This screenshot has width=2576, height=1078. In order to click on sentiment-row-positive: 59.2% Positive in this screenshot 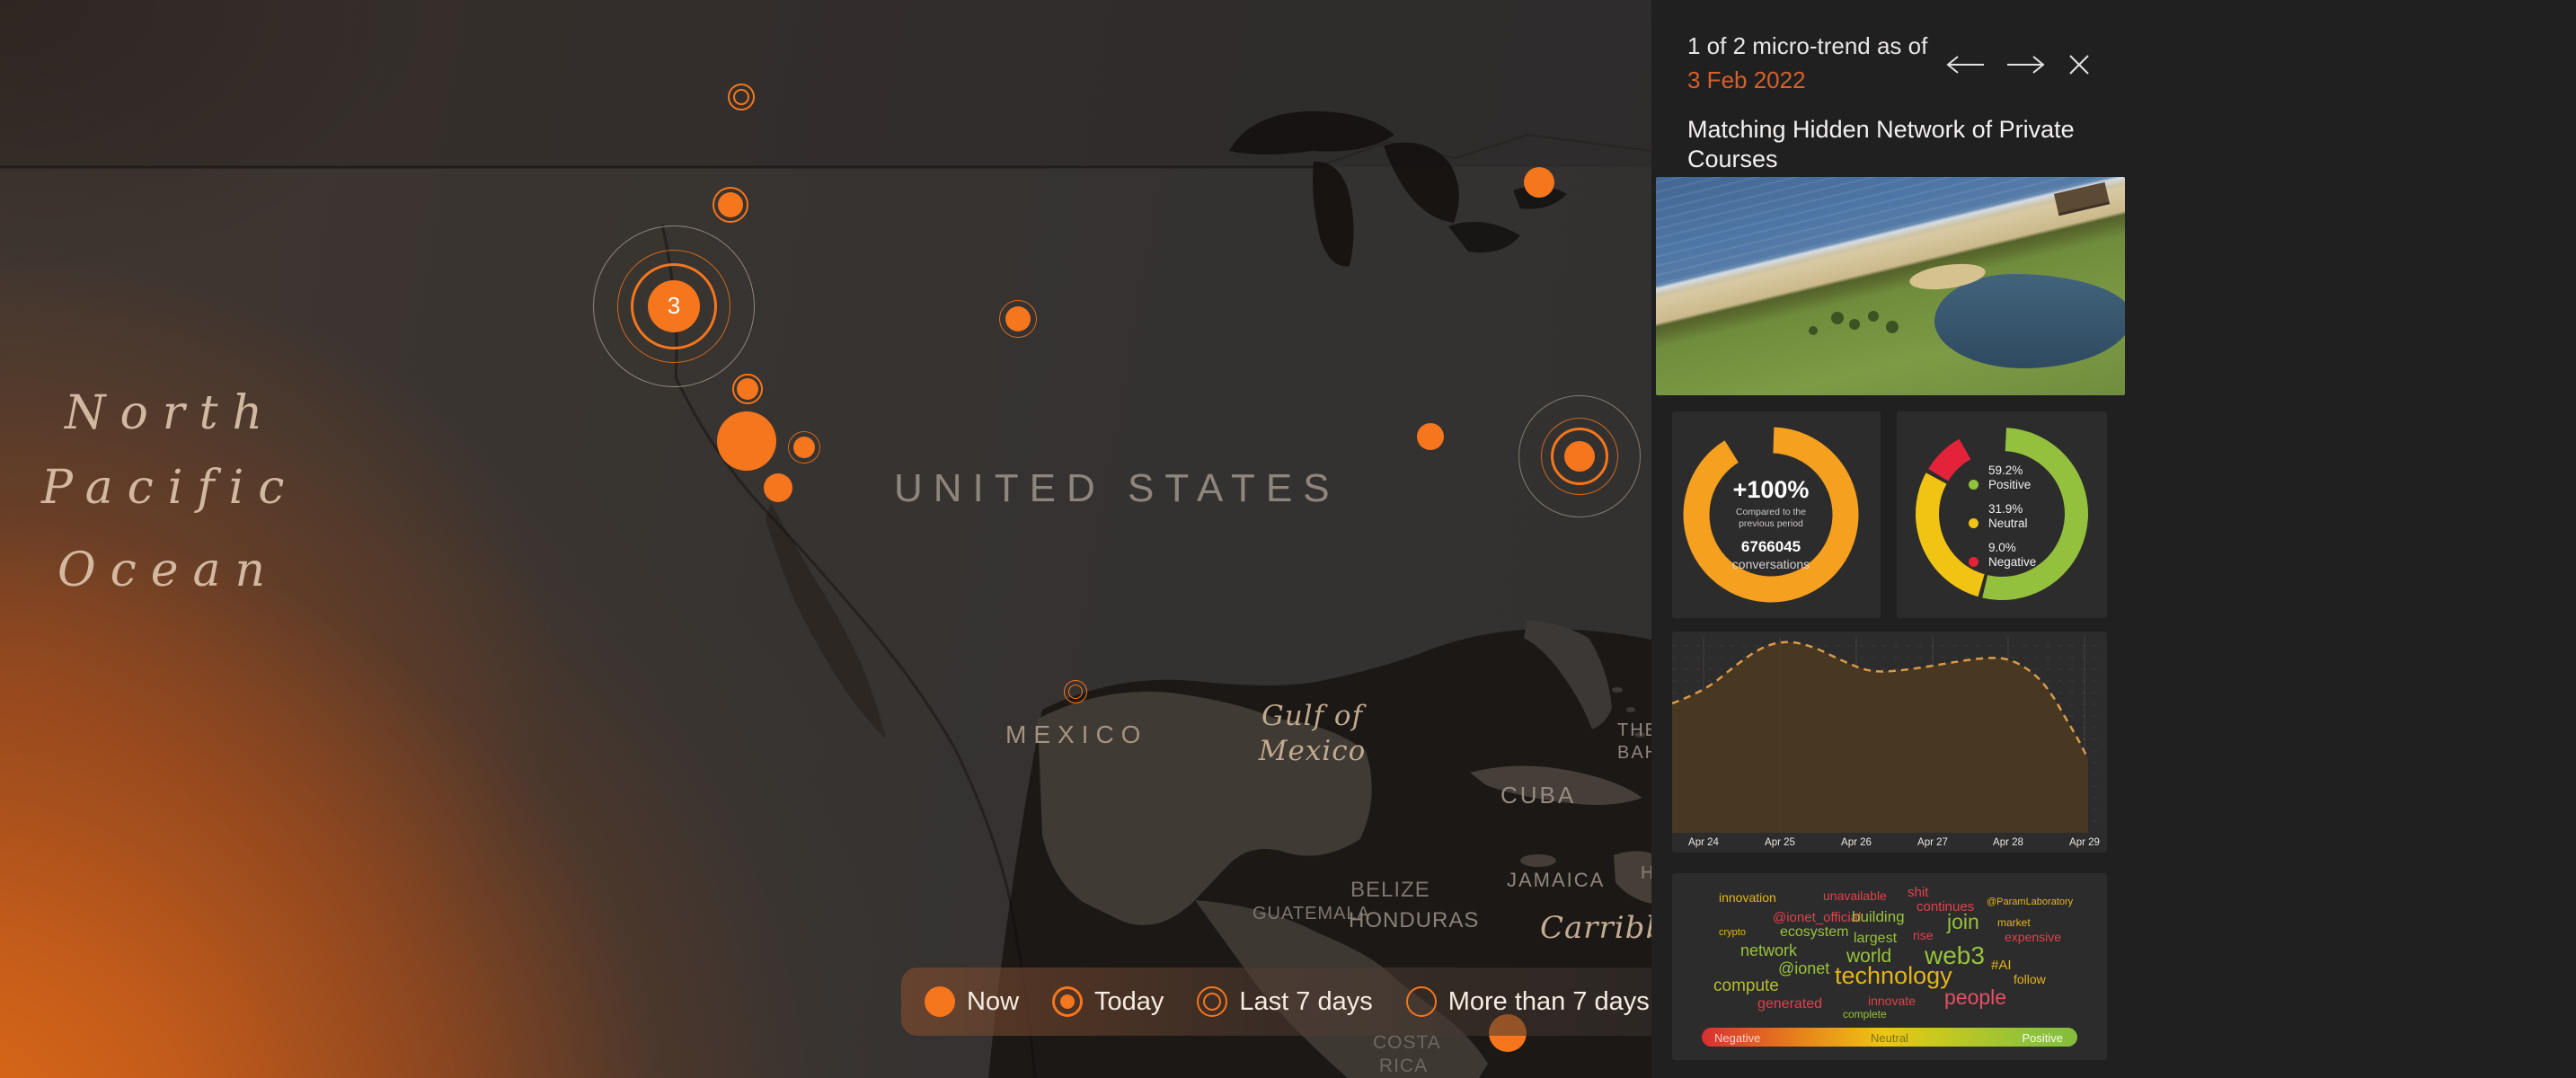, I will do `click(2002, 478)`.